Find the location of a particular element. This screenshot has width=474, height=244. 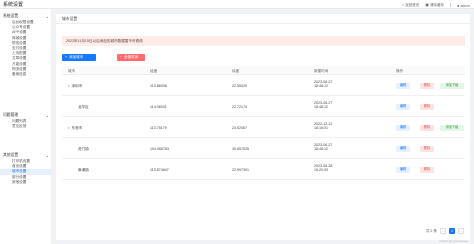

longitude-cell: 114.06031 is located at coordinates (158, 107).